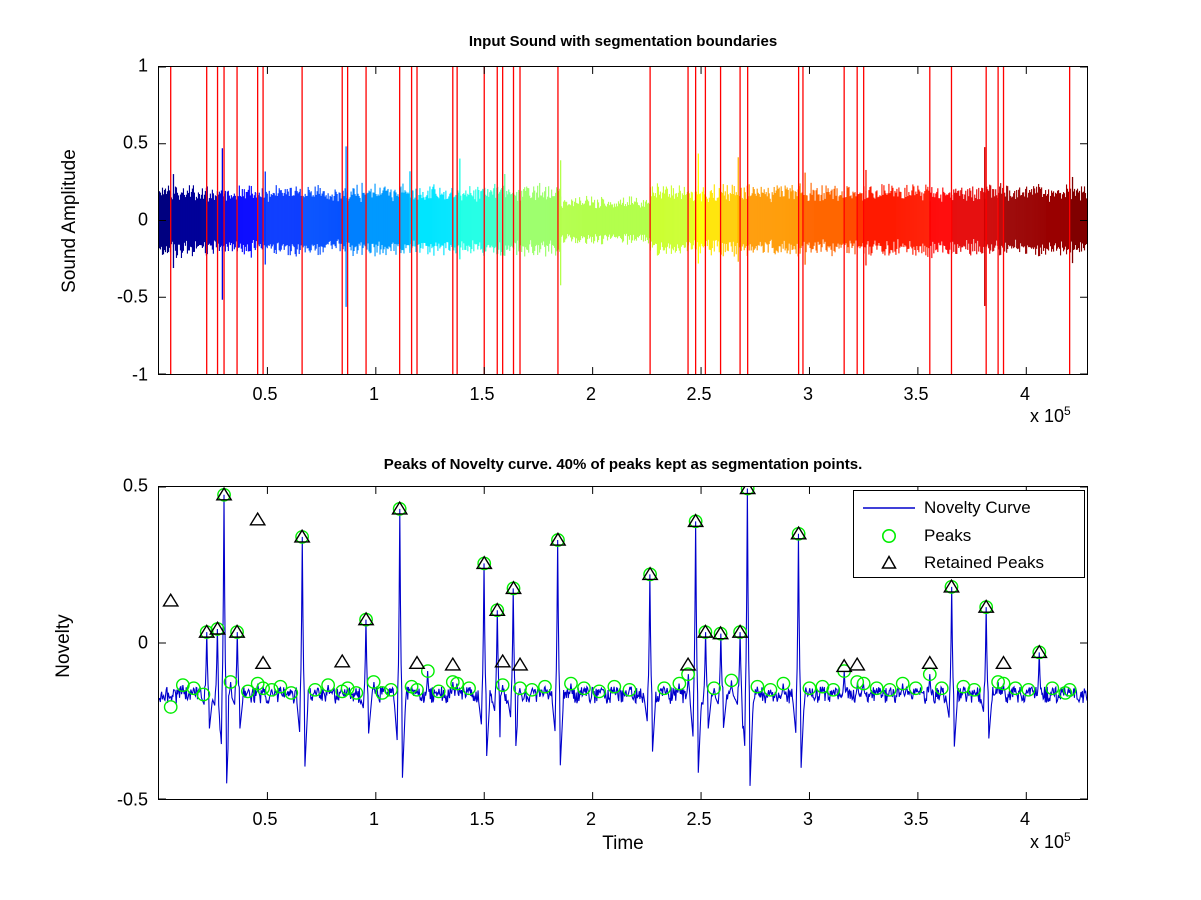 This screenshot has width=1201, height=900. What do you see at coordinates (889, 508) in the screenshot?
I see `legend-line-icon` at bounding box center [889, 508].